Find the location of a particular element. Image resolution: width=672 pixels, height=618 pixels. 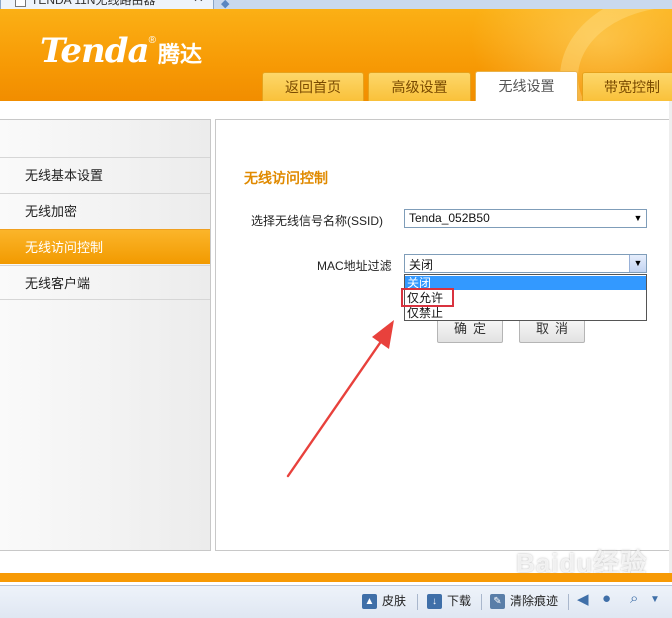

skin-button: ▲ 皮肤 is located at coordinates (384, 601).